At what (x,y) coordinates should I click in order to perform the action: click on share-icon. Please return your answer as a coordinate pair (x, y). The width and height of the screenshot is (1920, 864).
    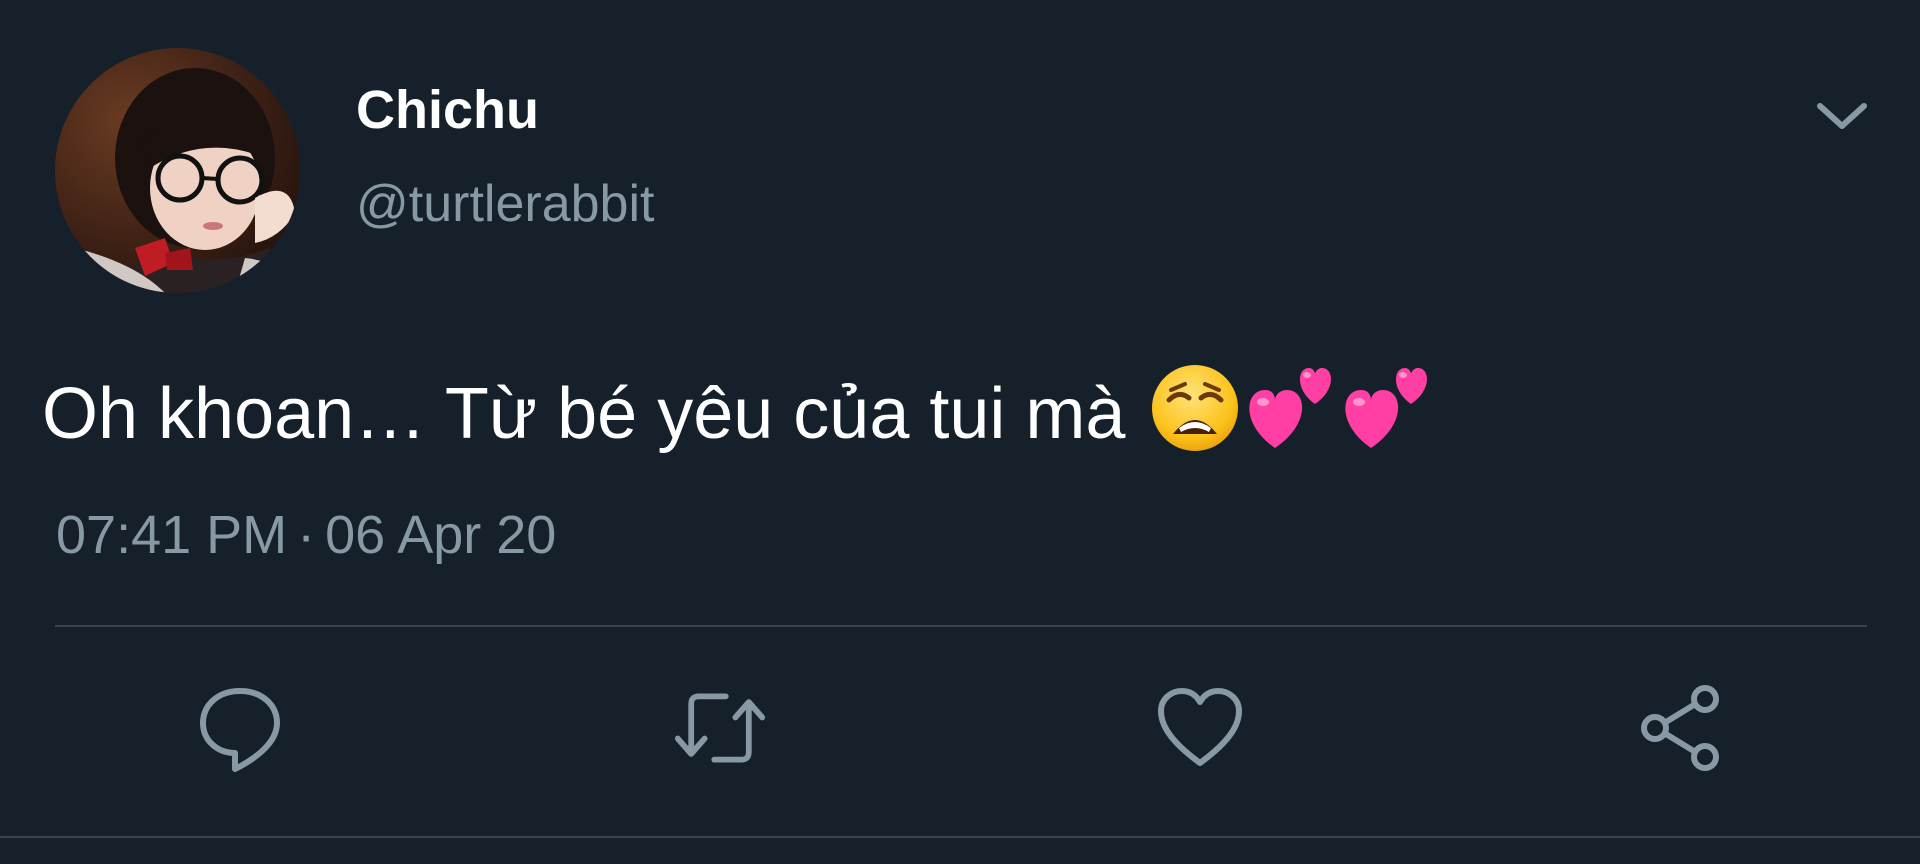
    Looking at the image, I should click on (1680, 728).